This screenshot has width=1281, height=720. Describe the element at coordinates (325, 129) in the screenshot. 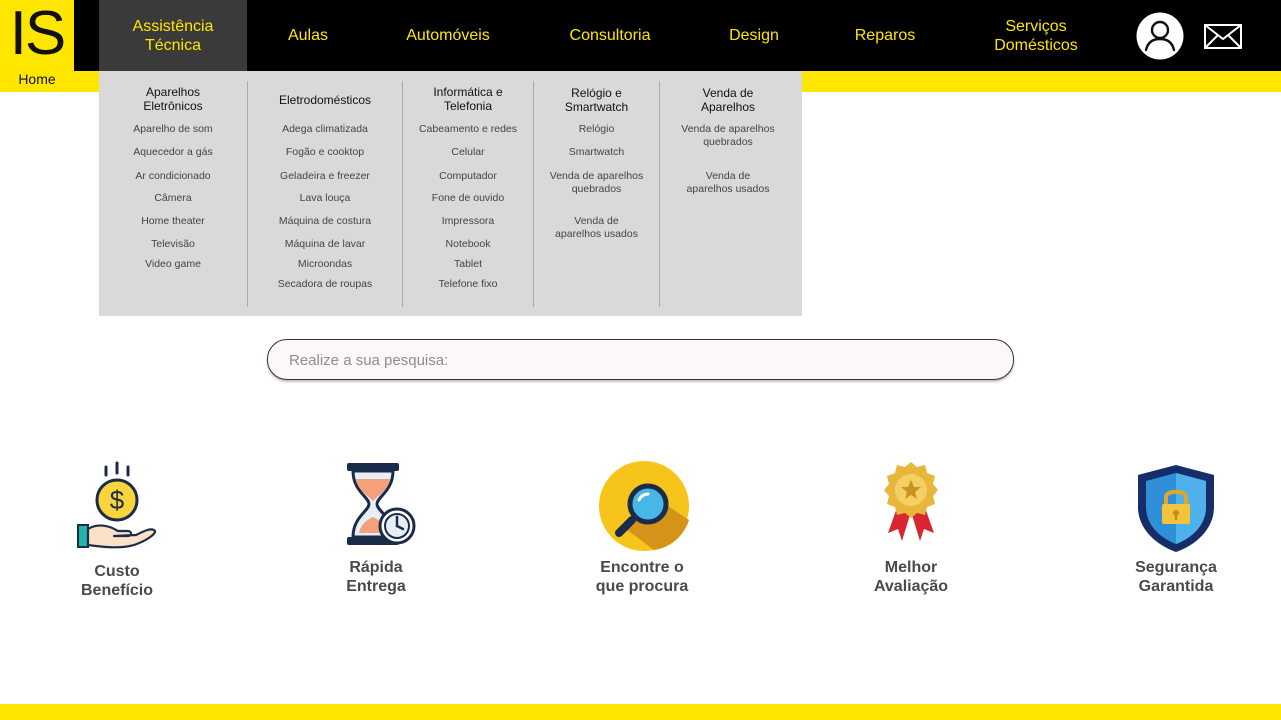

I see `dropdown-item: Adega climatizada` at that location.